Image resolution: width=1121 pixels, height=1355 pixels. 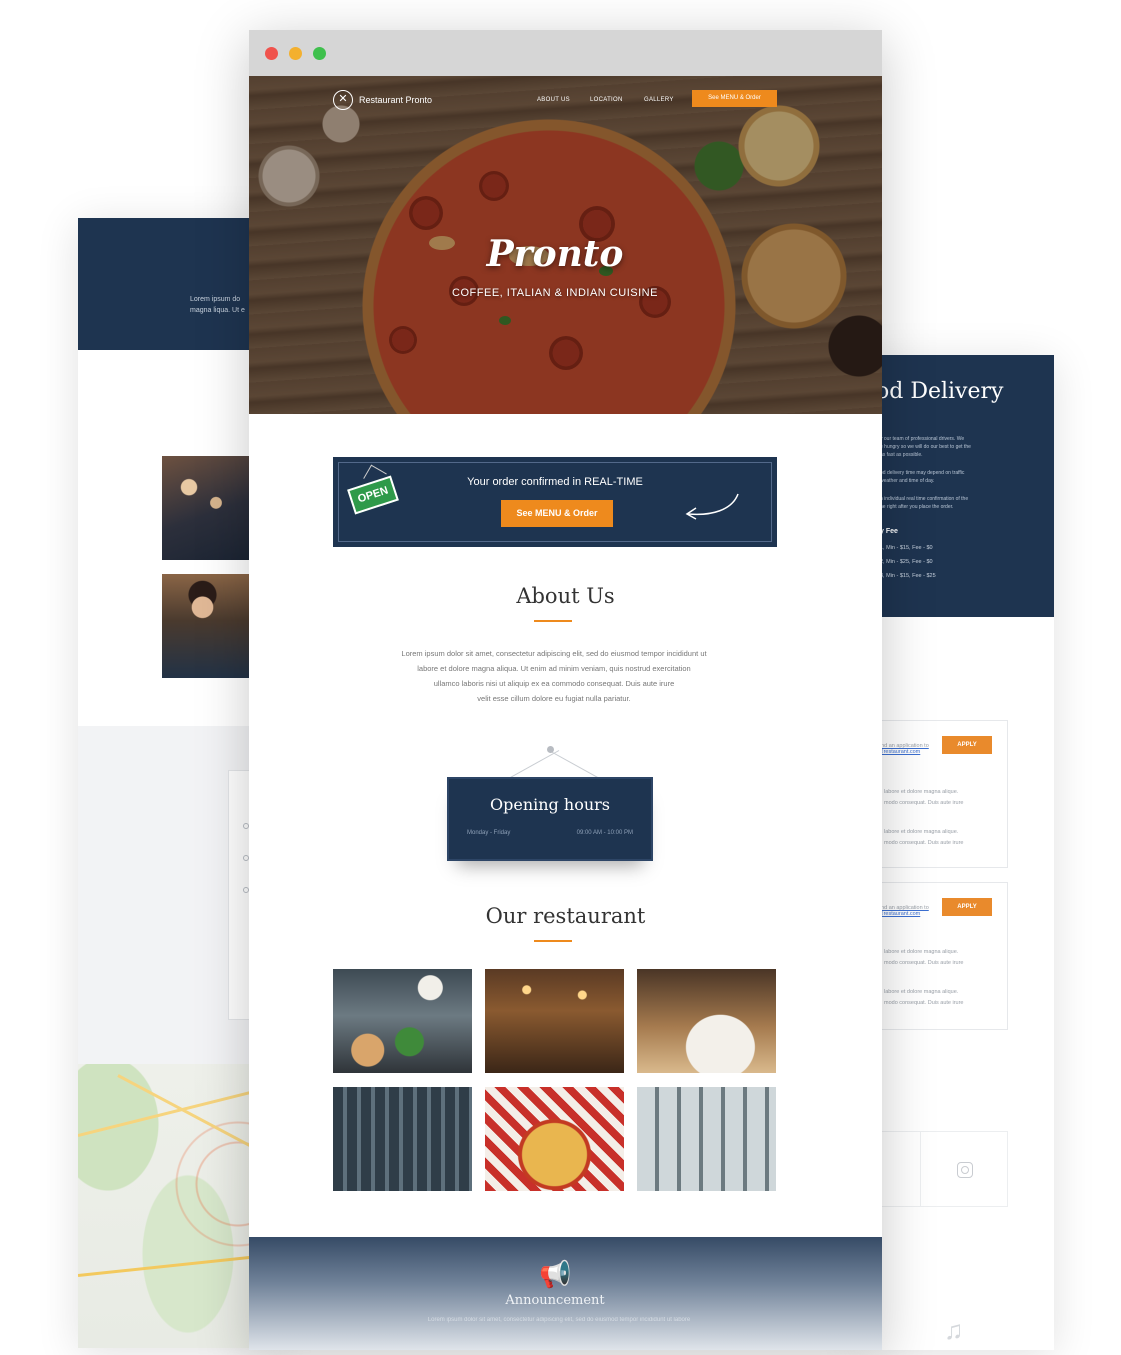 I want to click on about-us-title: About Us, so click(x=565, y=596).